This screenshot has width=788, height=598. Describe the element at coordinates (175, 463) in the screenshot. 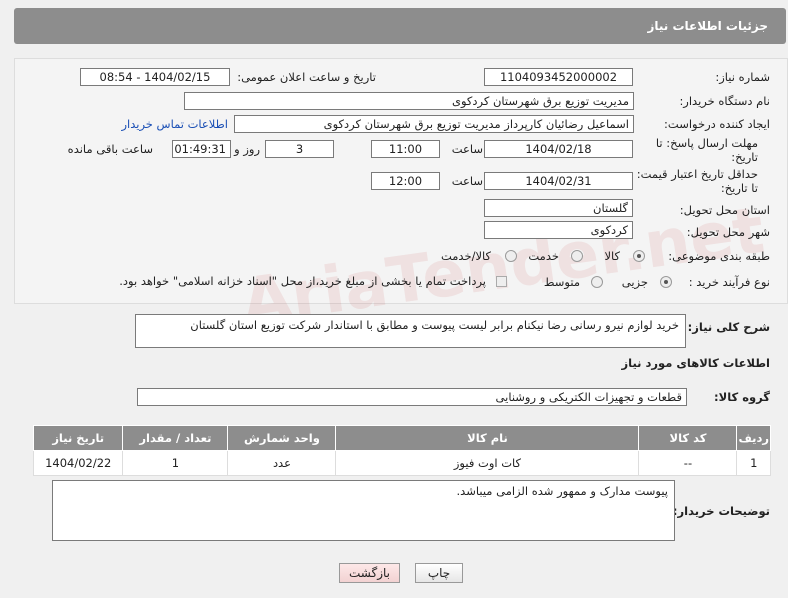

I see `cell-quantity: 1` at that location.